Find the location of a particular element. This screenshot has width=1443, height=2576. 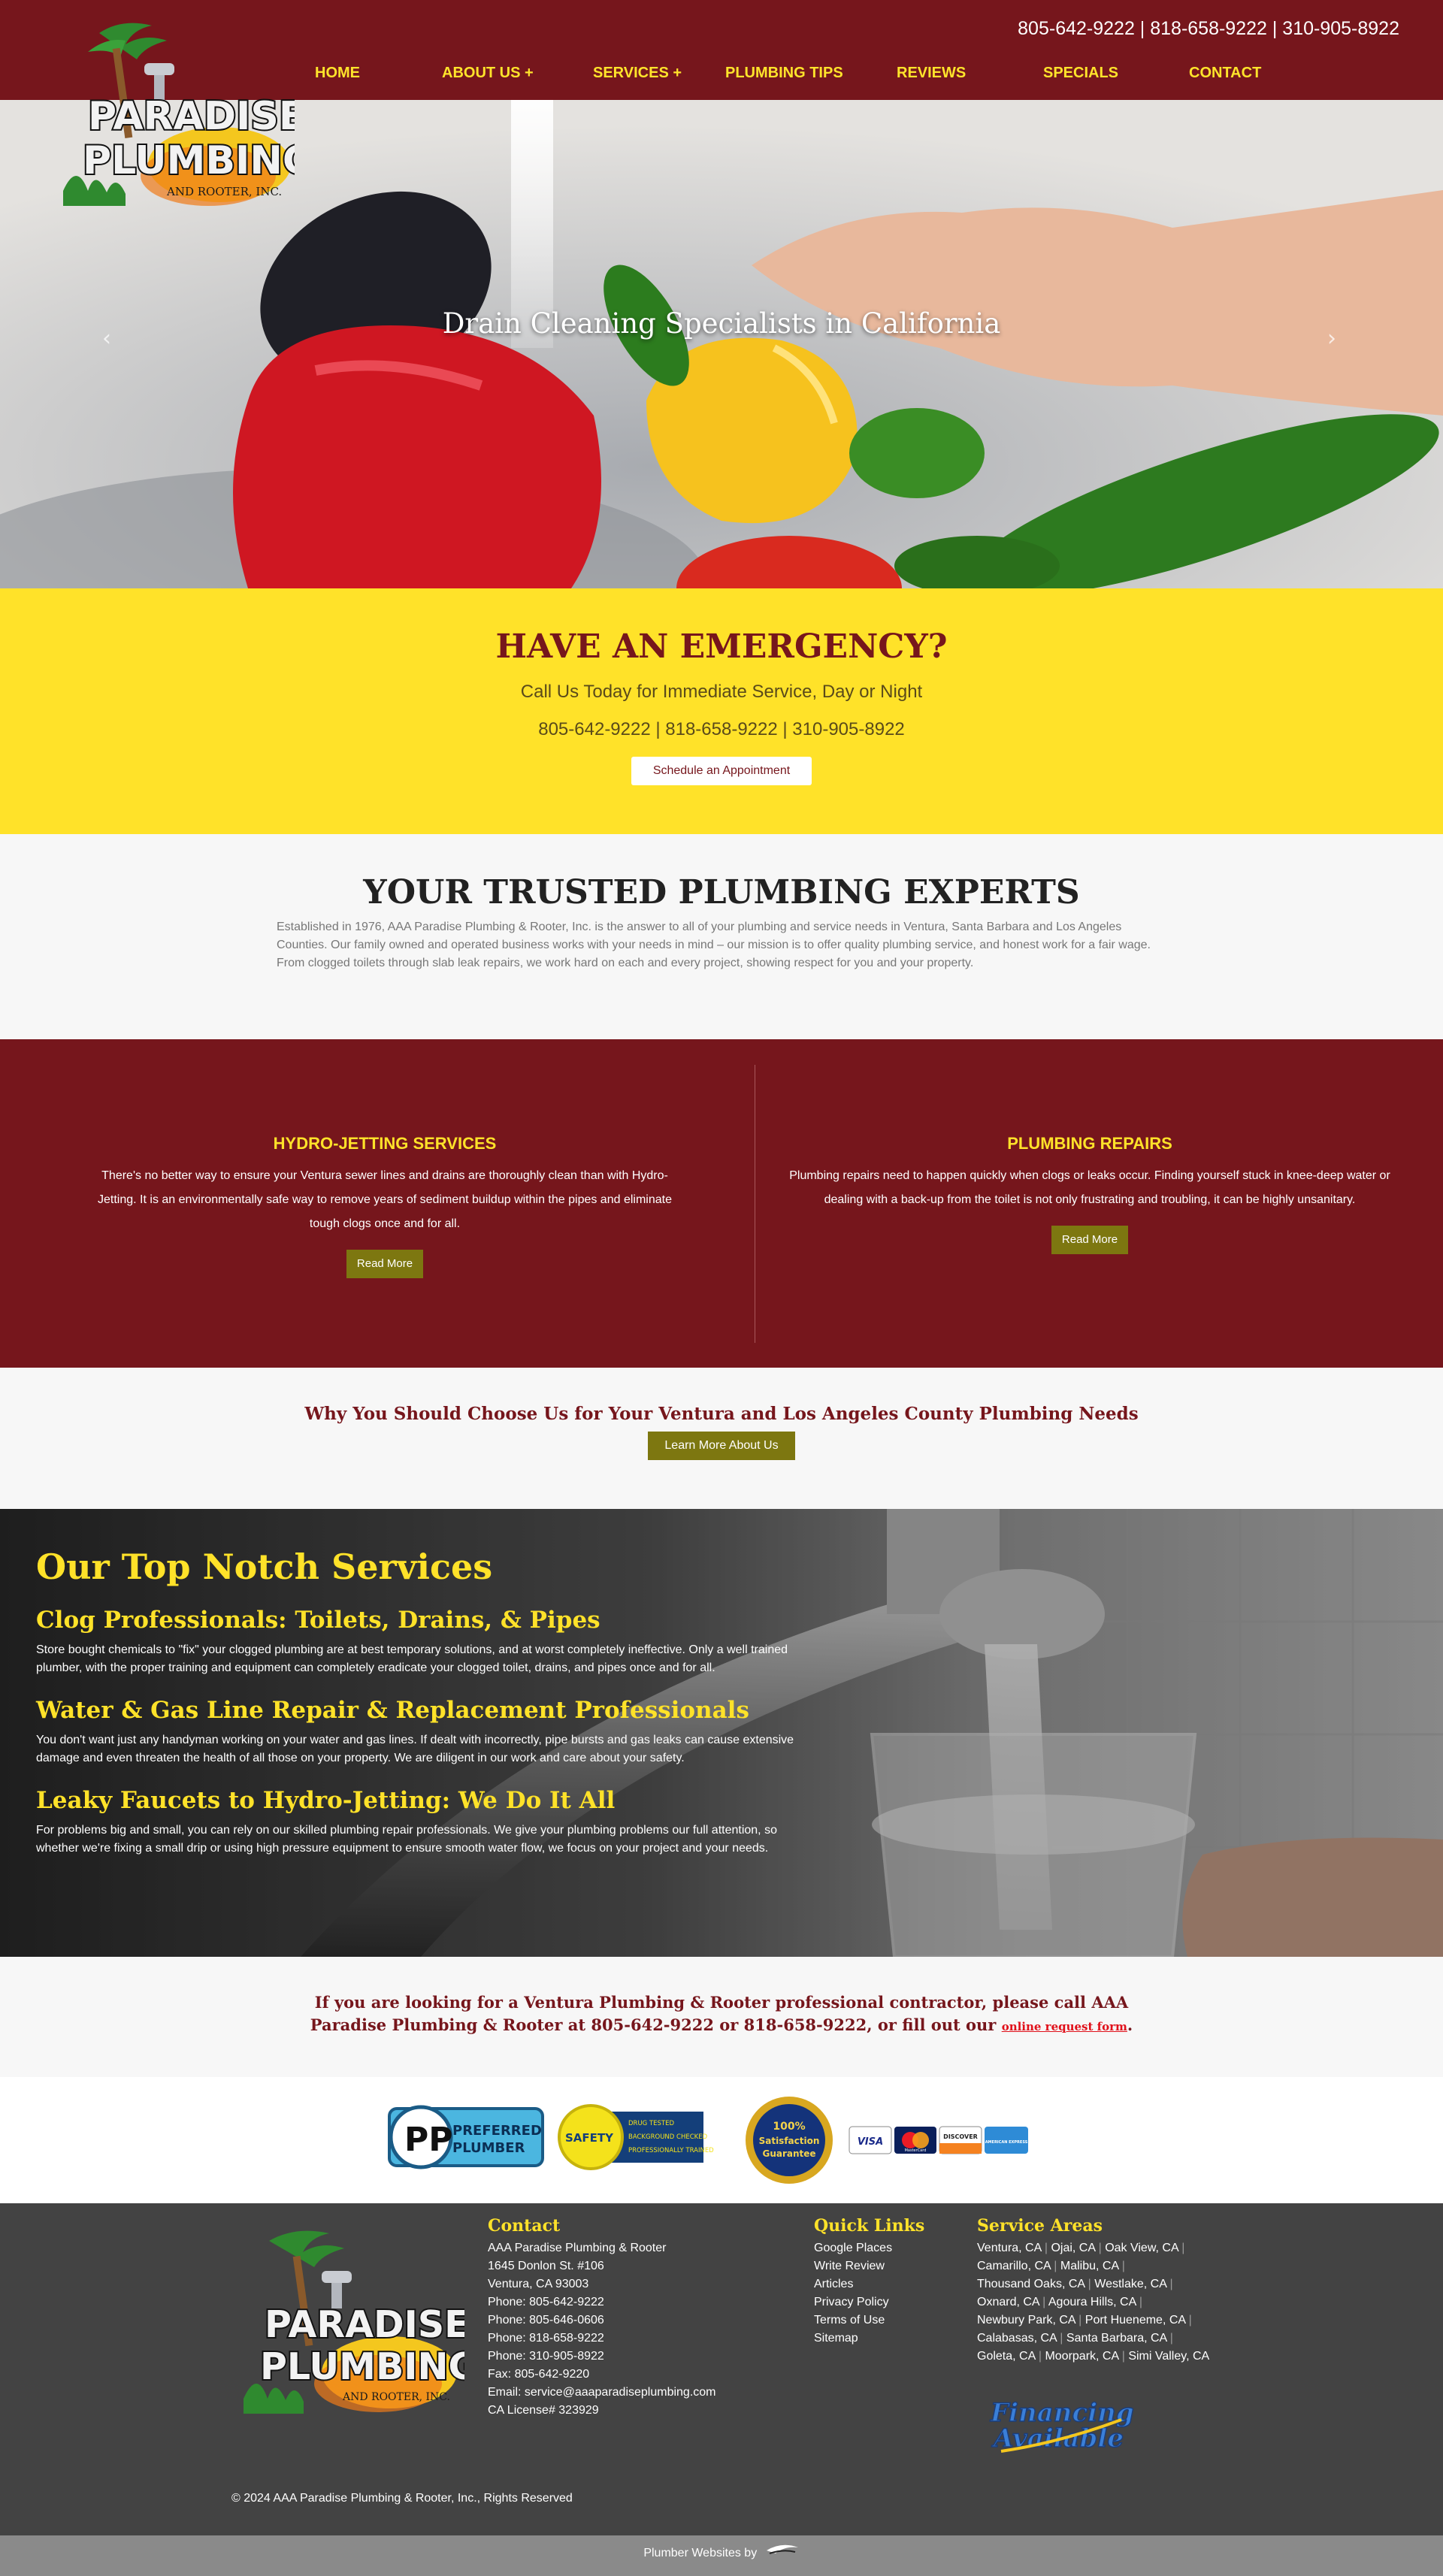

service-area: Oak View, CA is located at coordinates (1142, 2248).